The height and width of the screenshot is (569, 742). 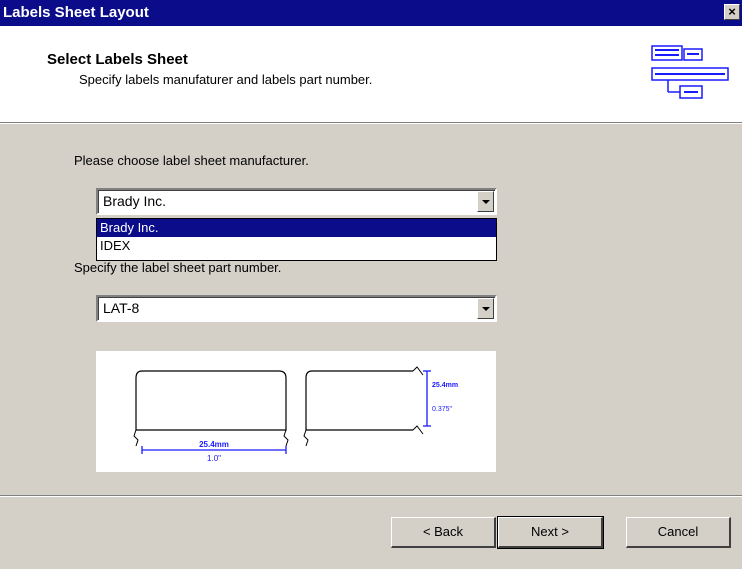 What do you see at coordinates (443, 532) in the screenshot?
I see `back-button: < Back` at bounding box center [443, 532].